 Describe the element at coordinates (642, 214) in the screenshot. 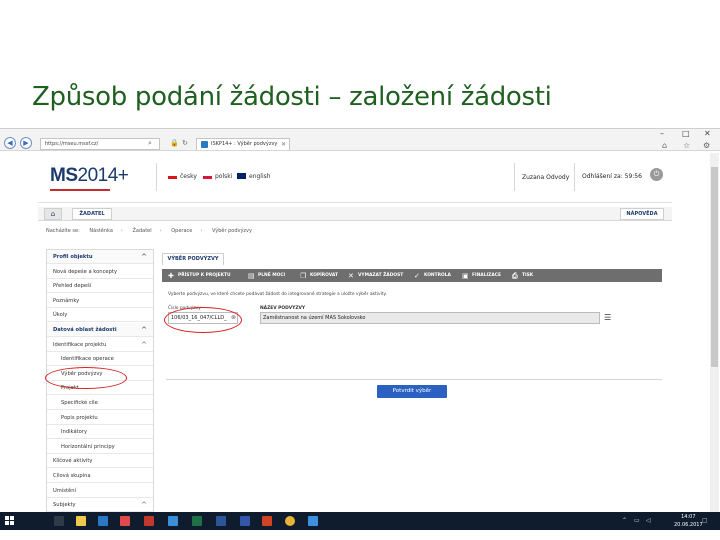

I see `menu-help: NÁPOVĚDA` at that location.